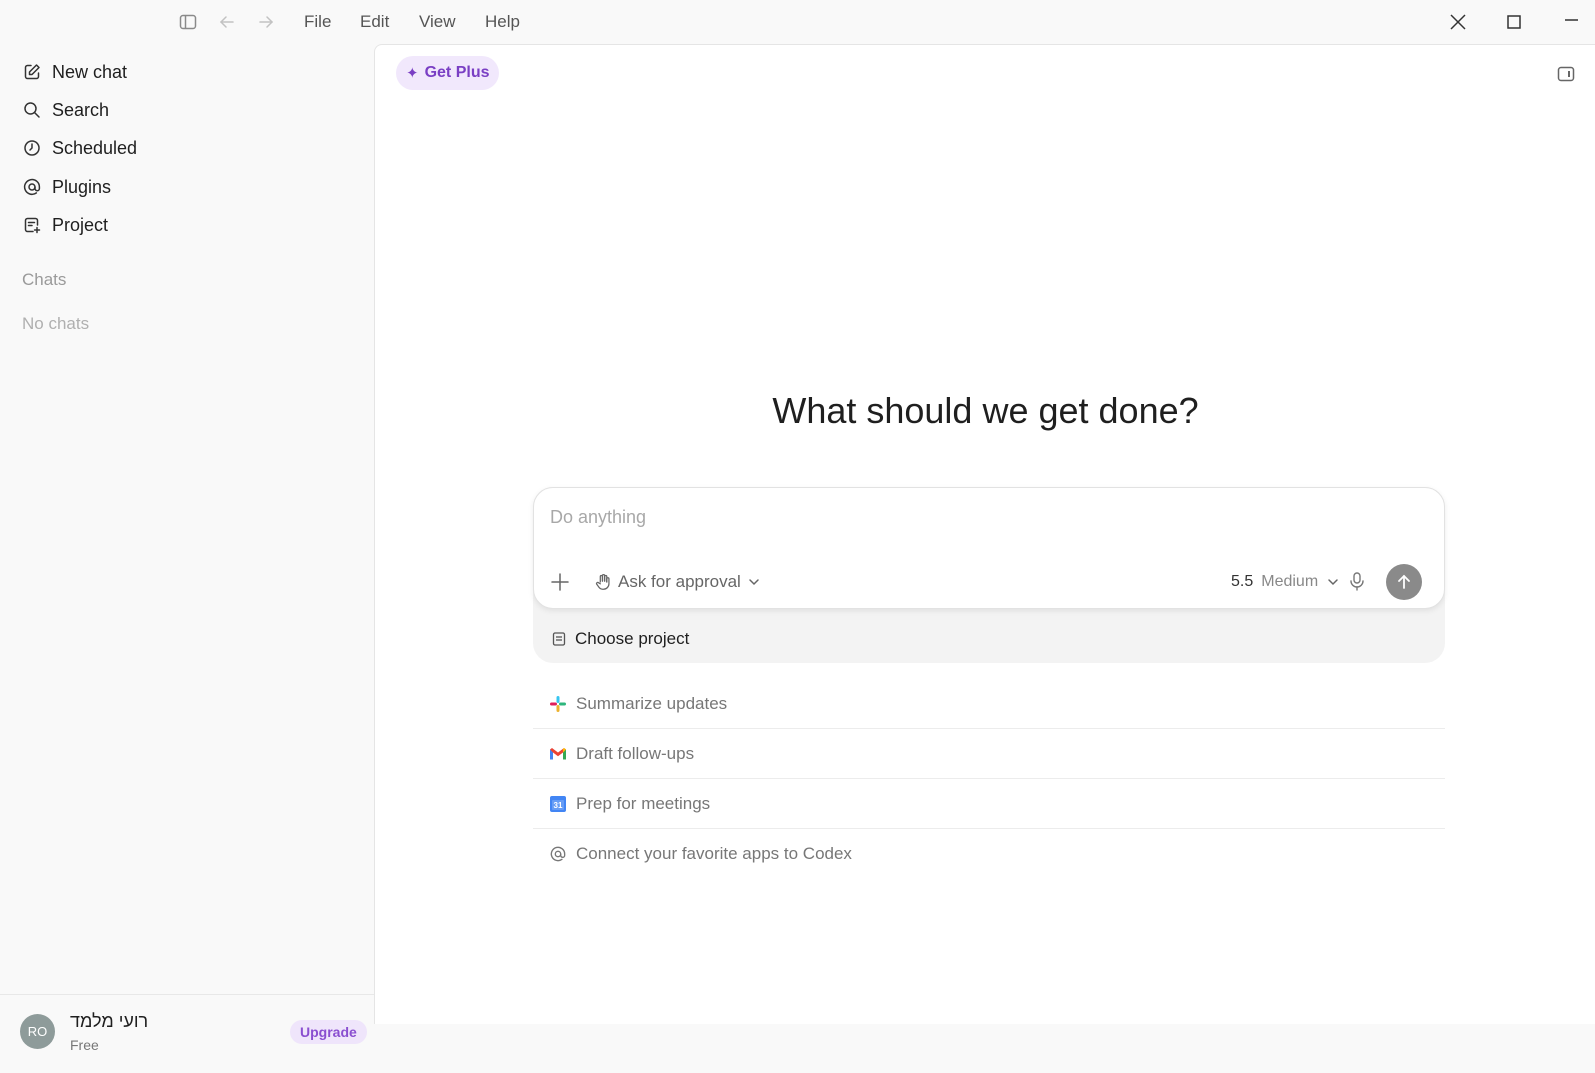 This screenshot has height=1073, width=1595. What do you see at coordinates (90, 71) in the screenshot?
I see `sidebar-item-label: New chat` at bounding box center [90, 71].